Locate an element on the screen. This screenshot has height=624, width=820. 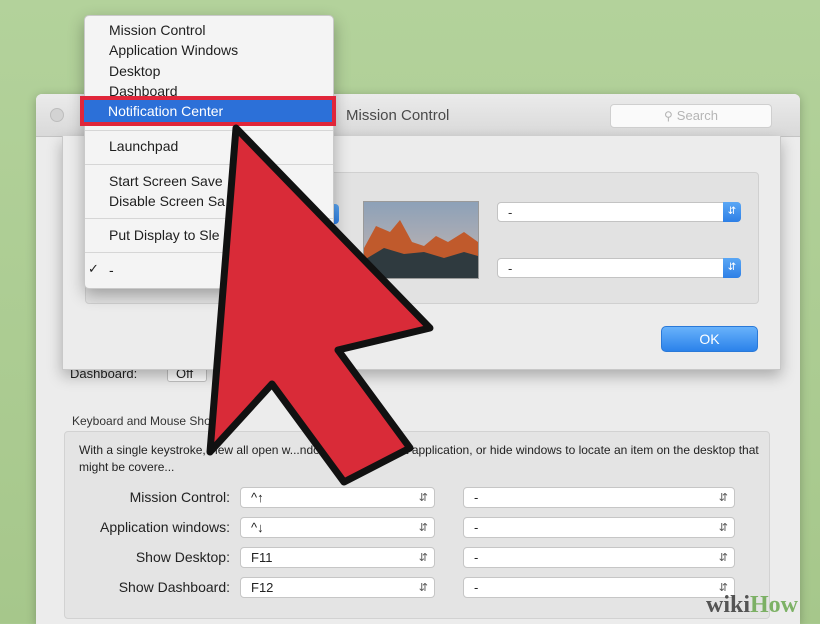
watermark-wiki: wiki is located at coordinates (728, 605).